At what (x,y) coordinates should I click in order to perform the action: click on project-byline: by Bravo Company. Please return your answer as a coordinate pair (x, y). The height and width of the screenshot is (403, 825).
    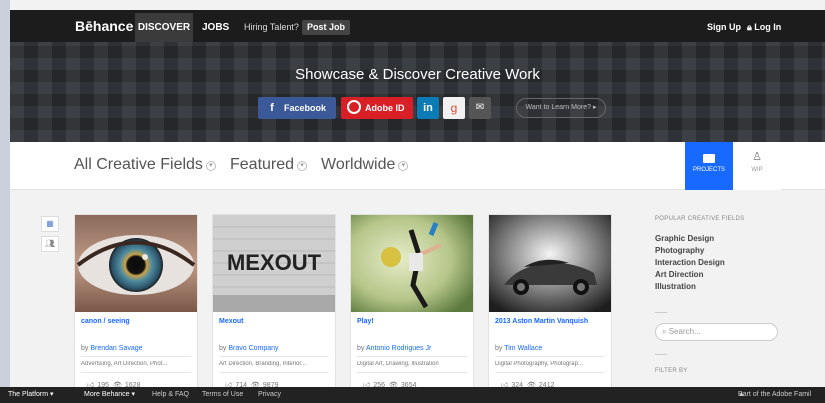
    Looking at the image, I should click on (249, 348).